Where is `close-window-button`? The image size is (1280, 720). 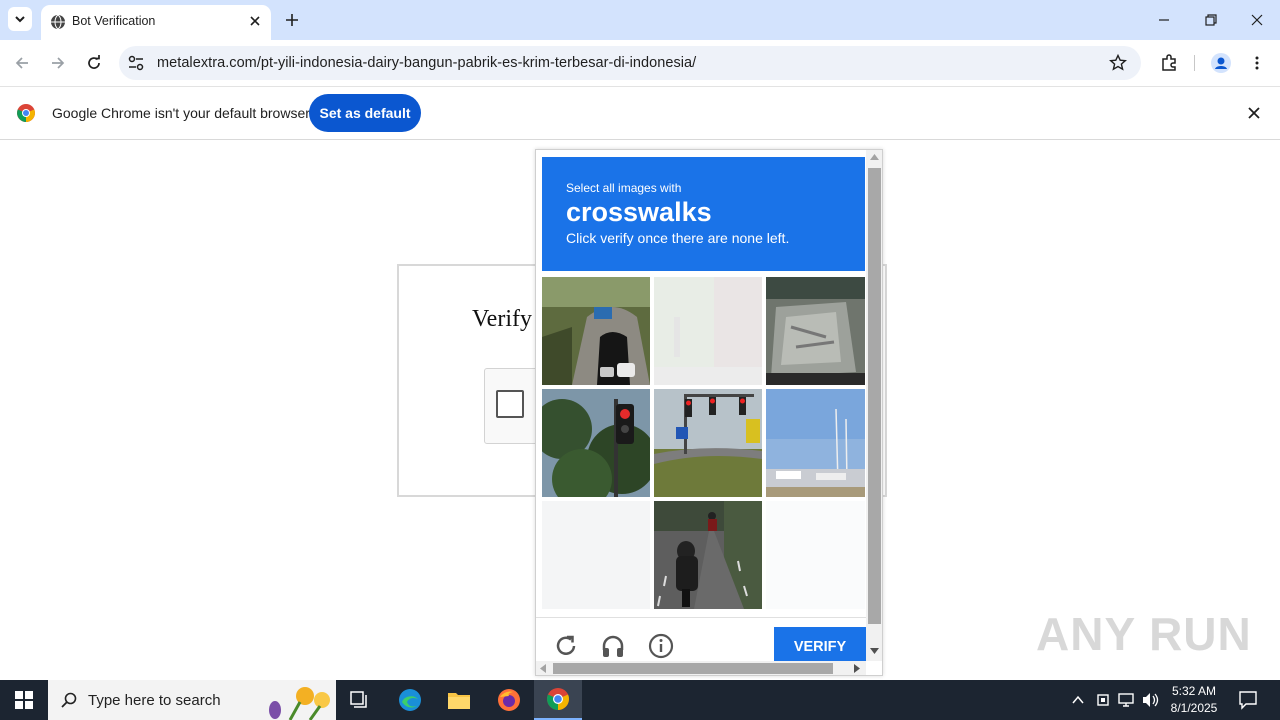 close-window-button is located at coordinates (1257, 20).